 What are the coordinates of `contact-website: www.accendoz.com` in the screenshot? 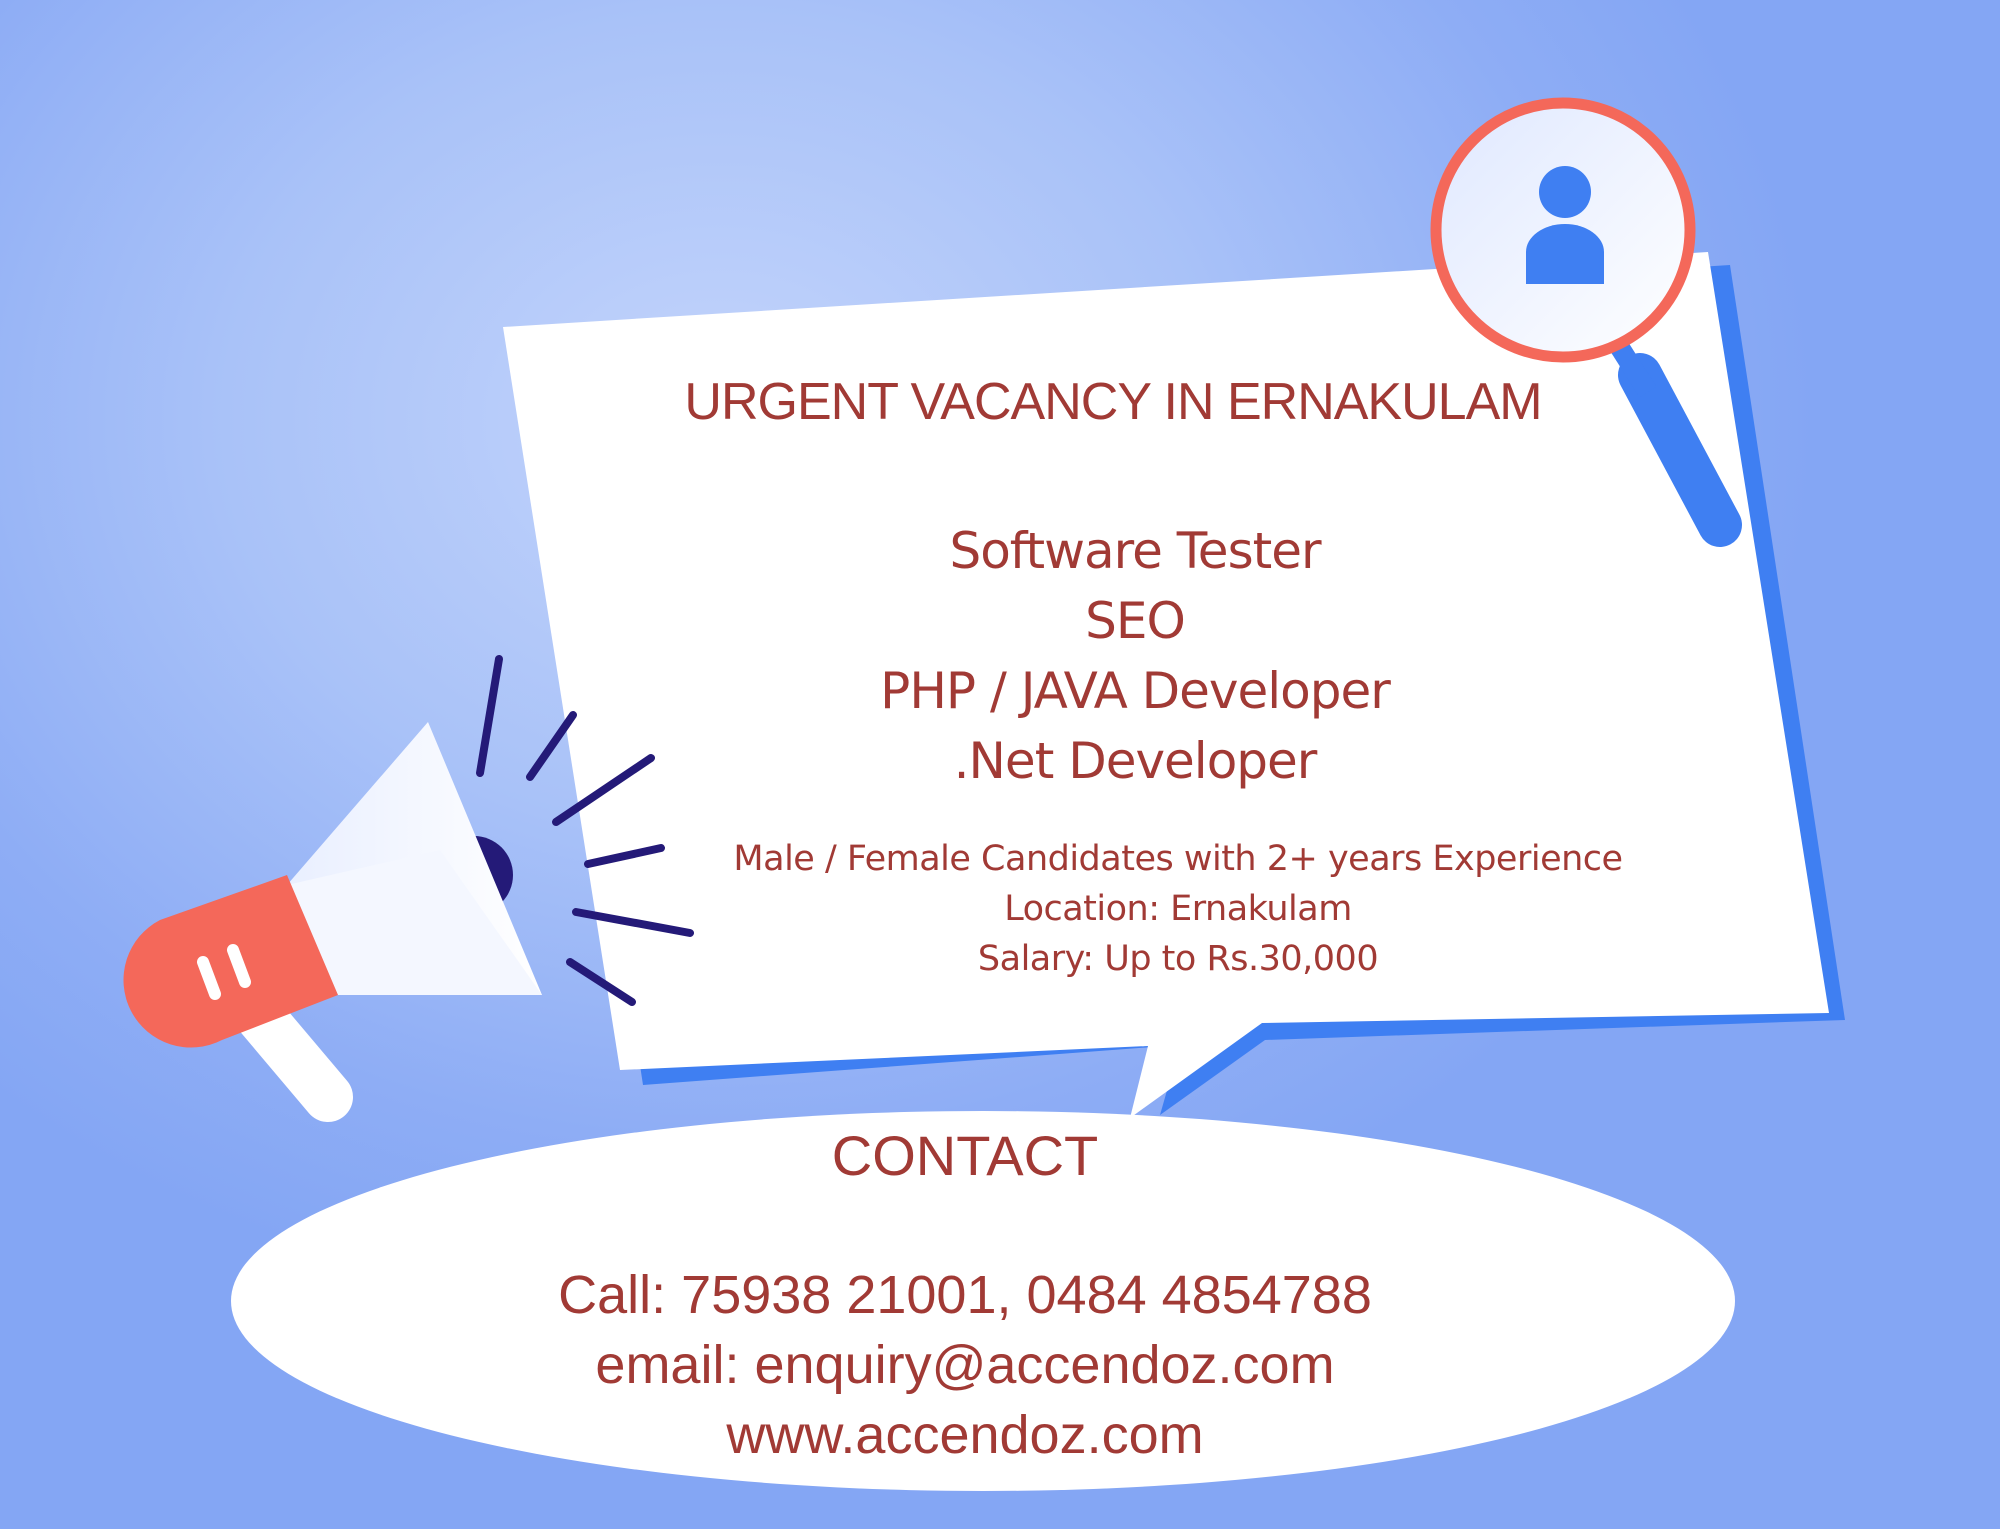 It's located at (965, 1435).